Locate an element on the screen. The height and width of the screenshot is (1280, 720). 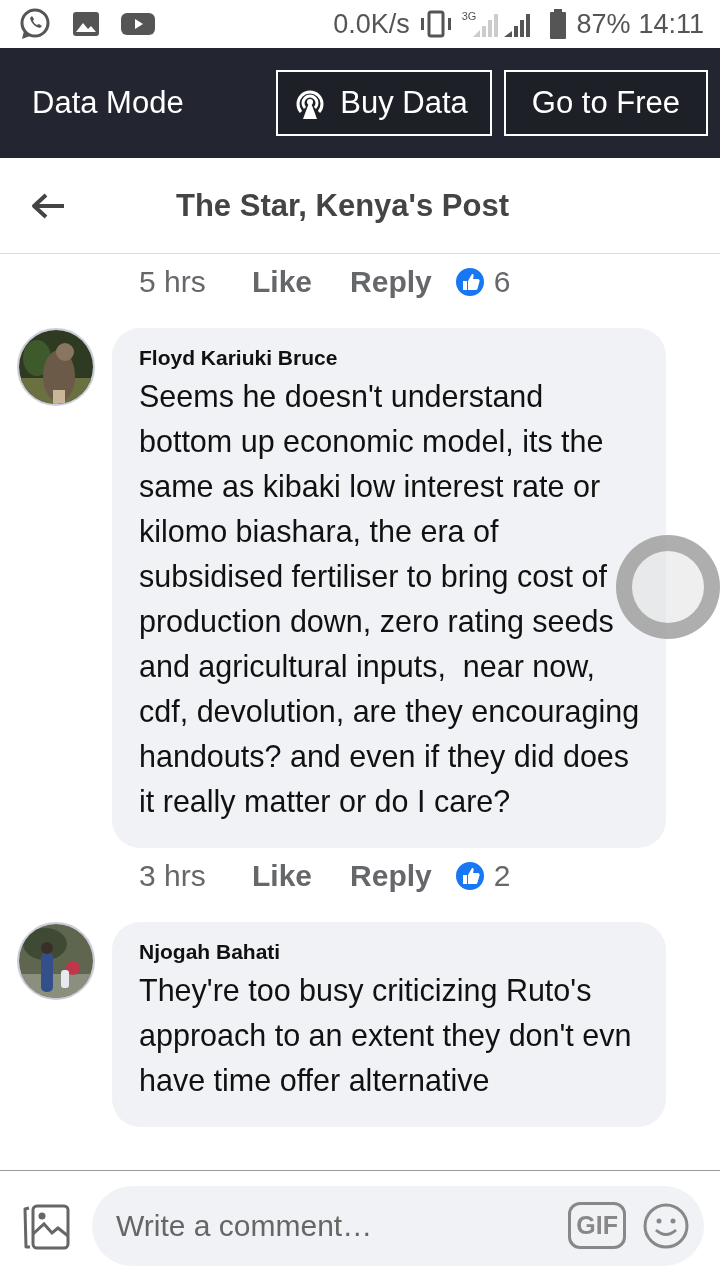
reaction-count: 2 is located at coordinates (502, 876).